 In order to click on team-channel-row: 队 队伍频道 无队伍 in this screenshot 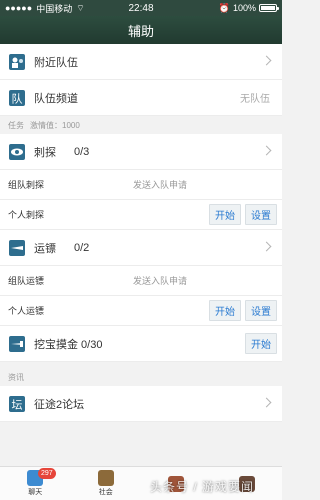, I will do `click(141, 98)`.